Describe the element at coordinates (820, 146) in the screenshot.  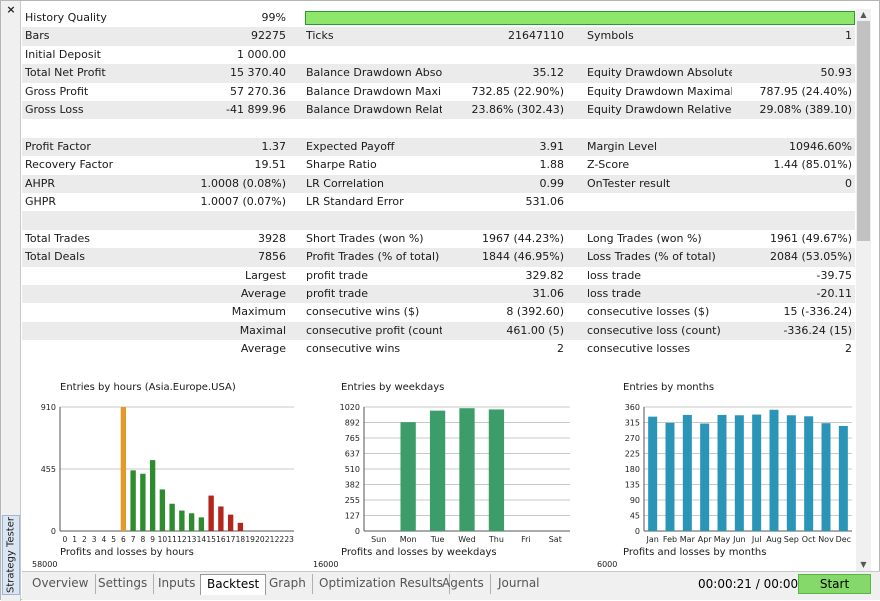
I see `metric-value: 10946.60%` at that location.